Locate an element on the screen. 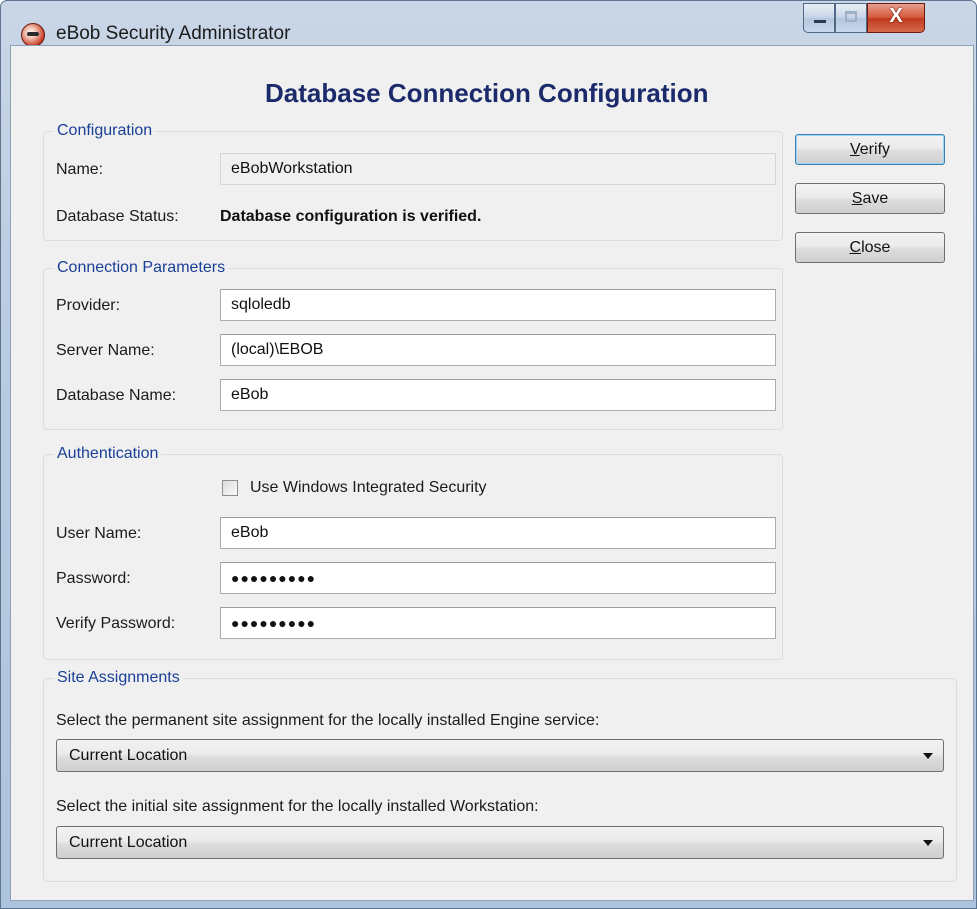 This screenshot has width=977, height=909. provider-field: sqloledb is located at coordinates (498, 305).